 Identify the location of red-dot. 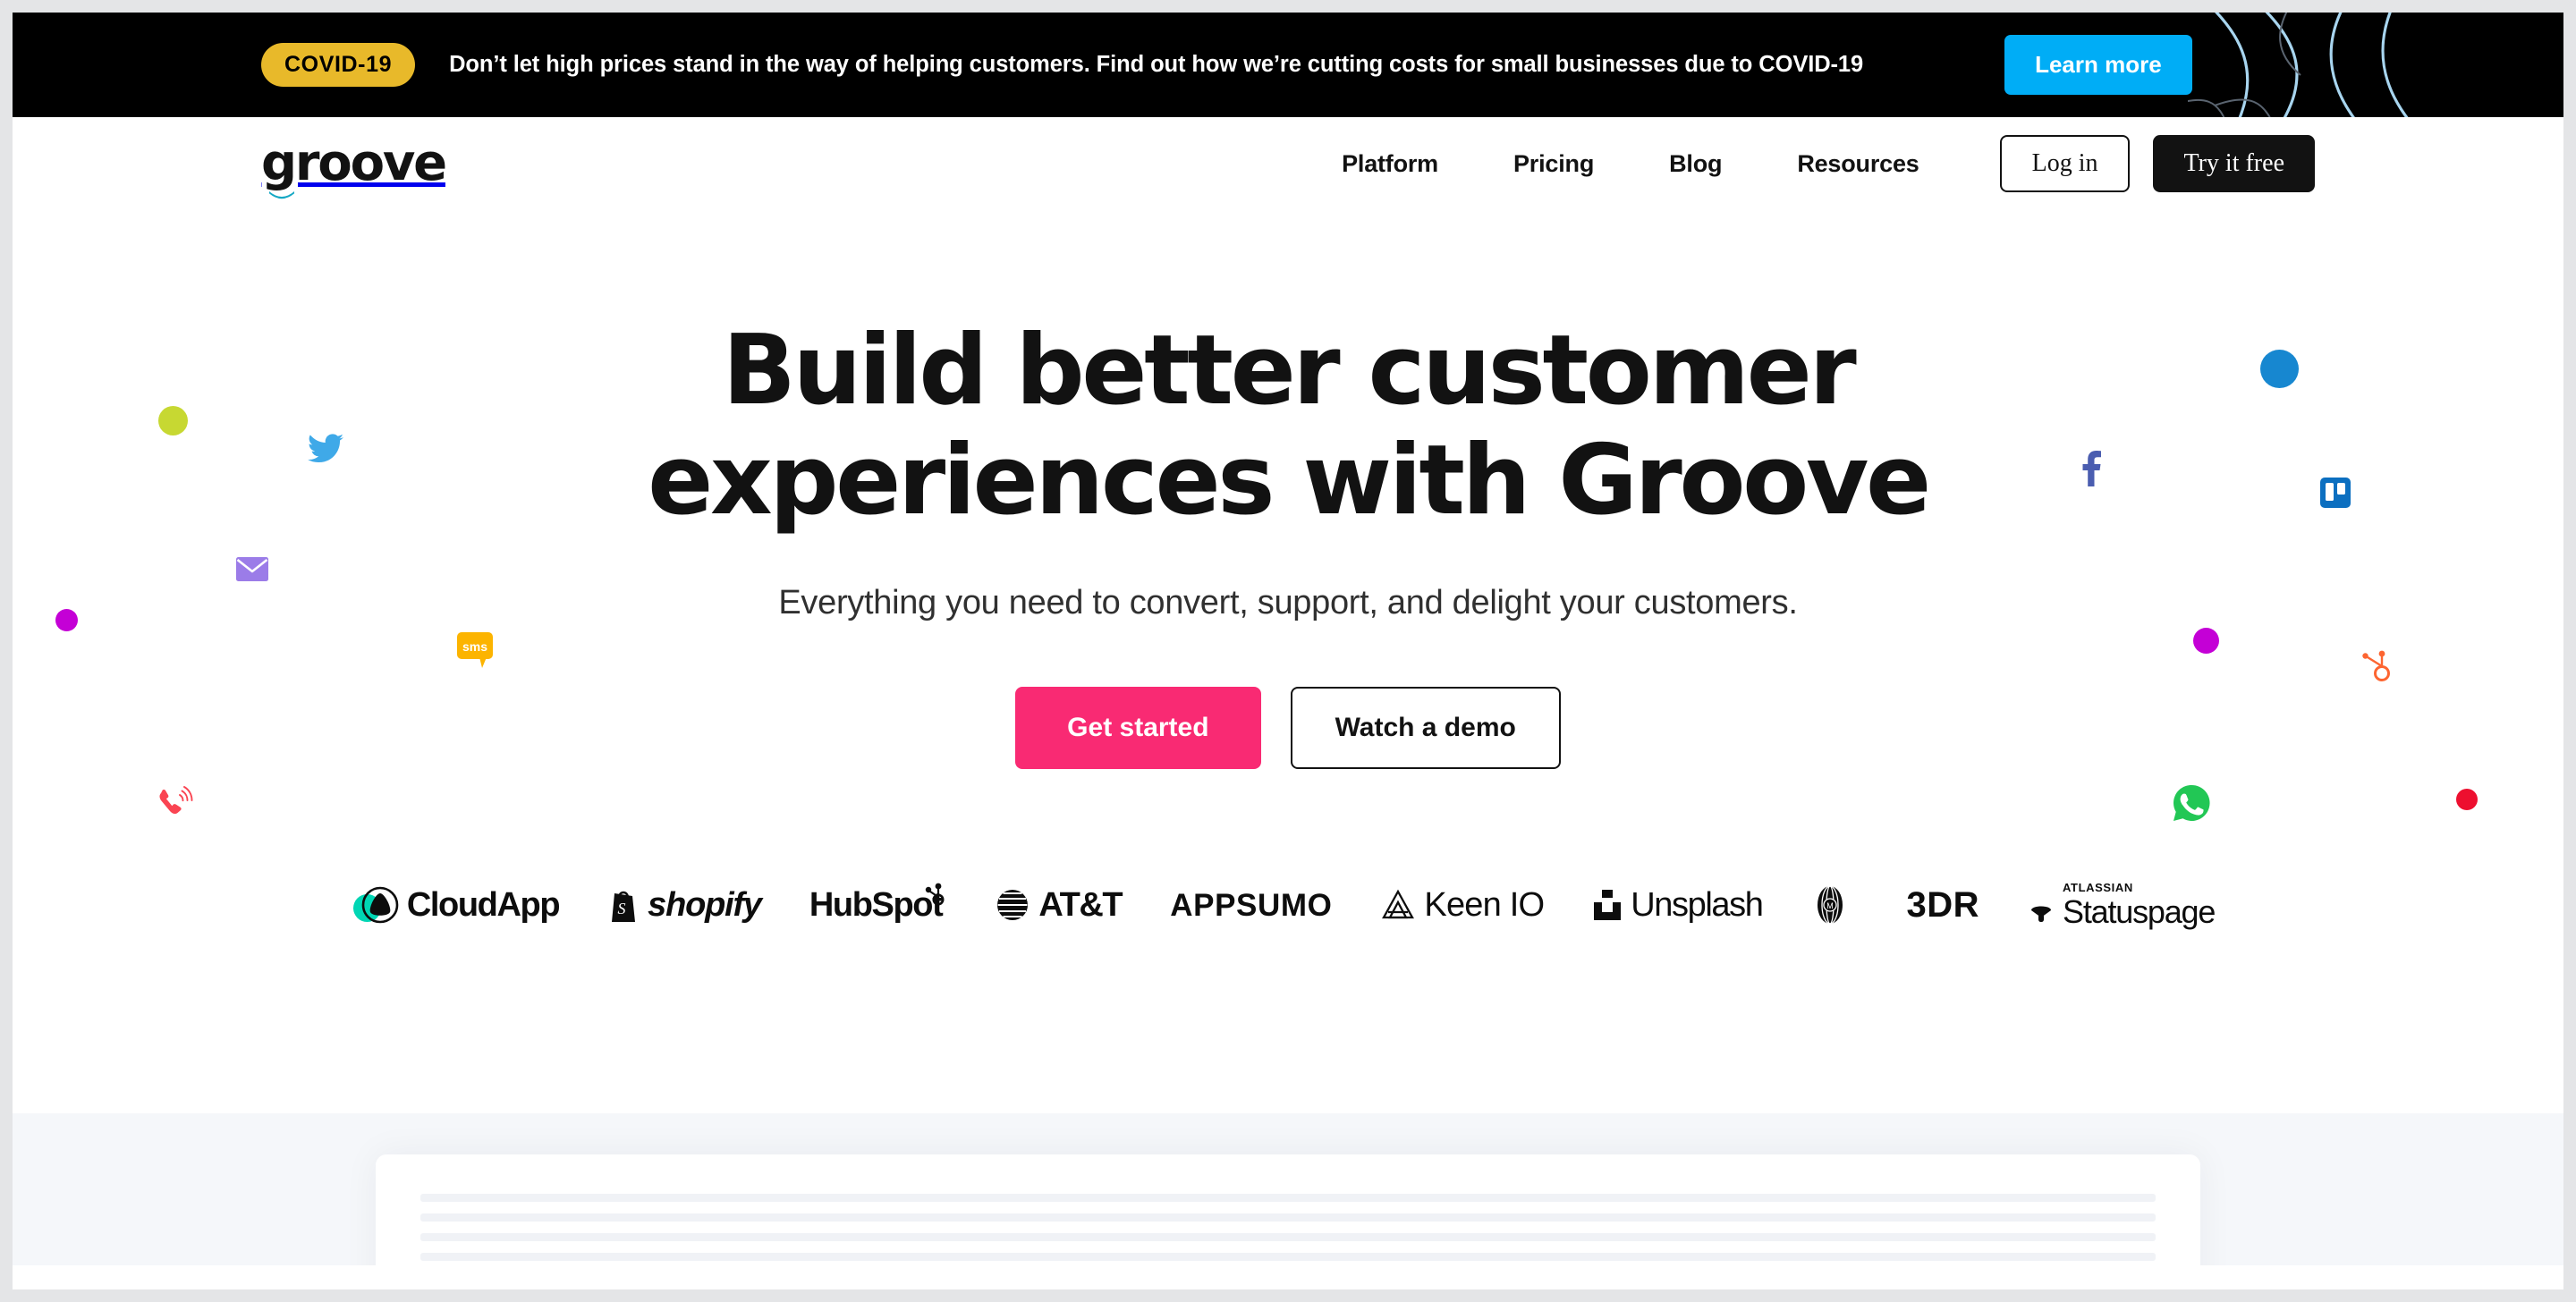
(2467, 799).